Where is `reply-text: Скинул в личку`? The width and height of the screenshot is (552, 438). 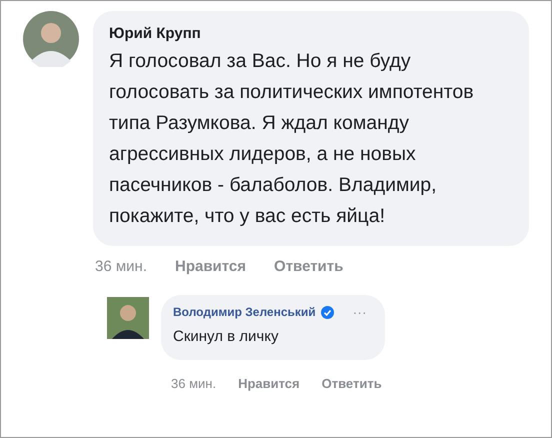 reply-text: Скинул в личку is located at coordinates (226, 337).